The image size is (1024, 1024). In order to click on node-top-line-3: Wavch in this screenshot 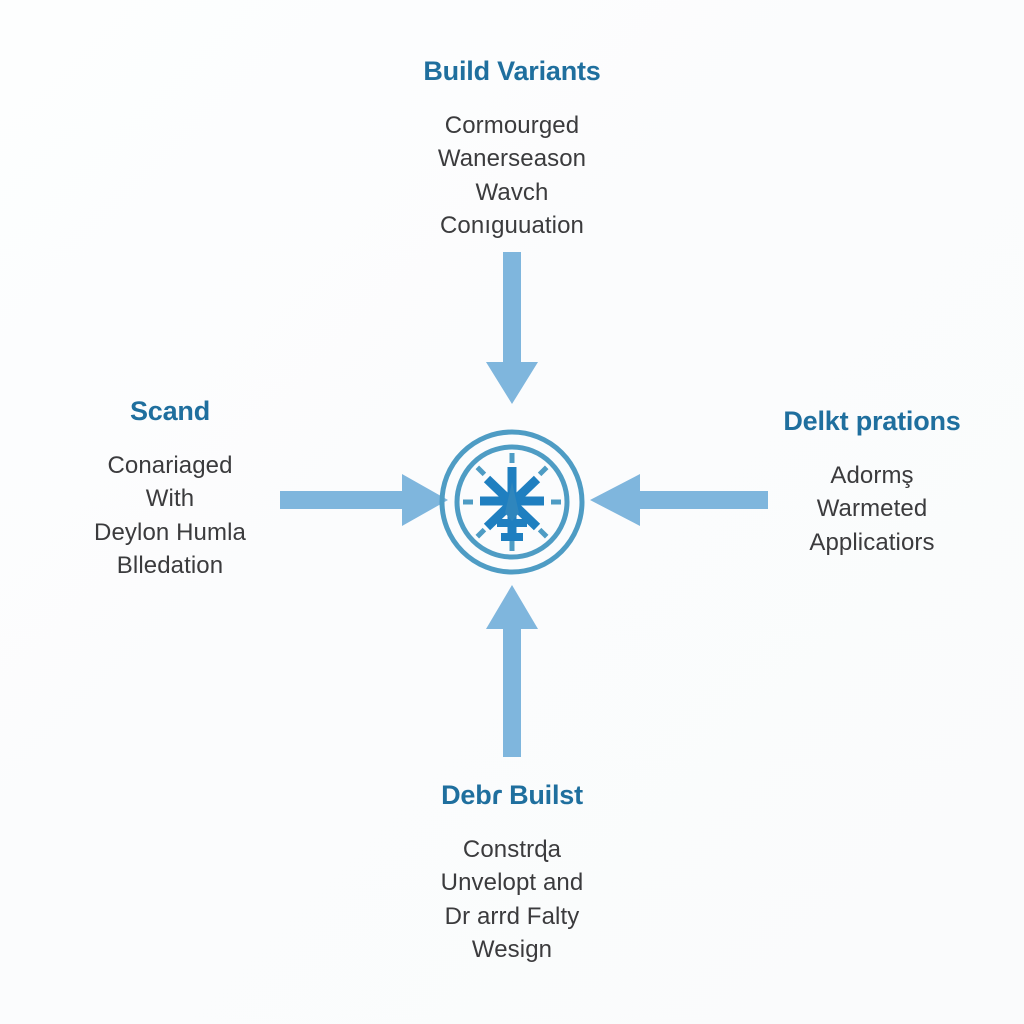, I will do `click(512, 192)`.